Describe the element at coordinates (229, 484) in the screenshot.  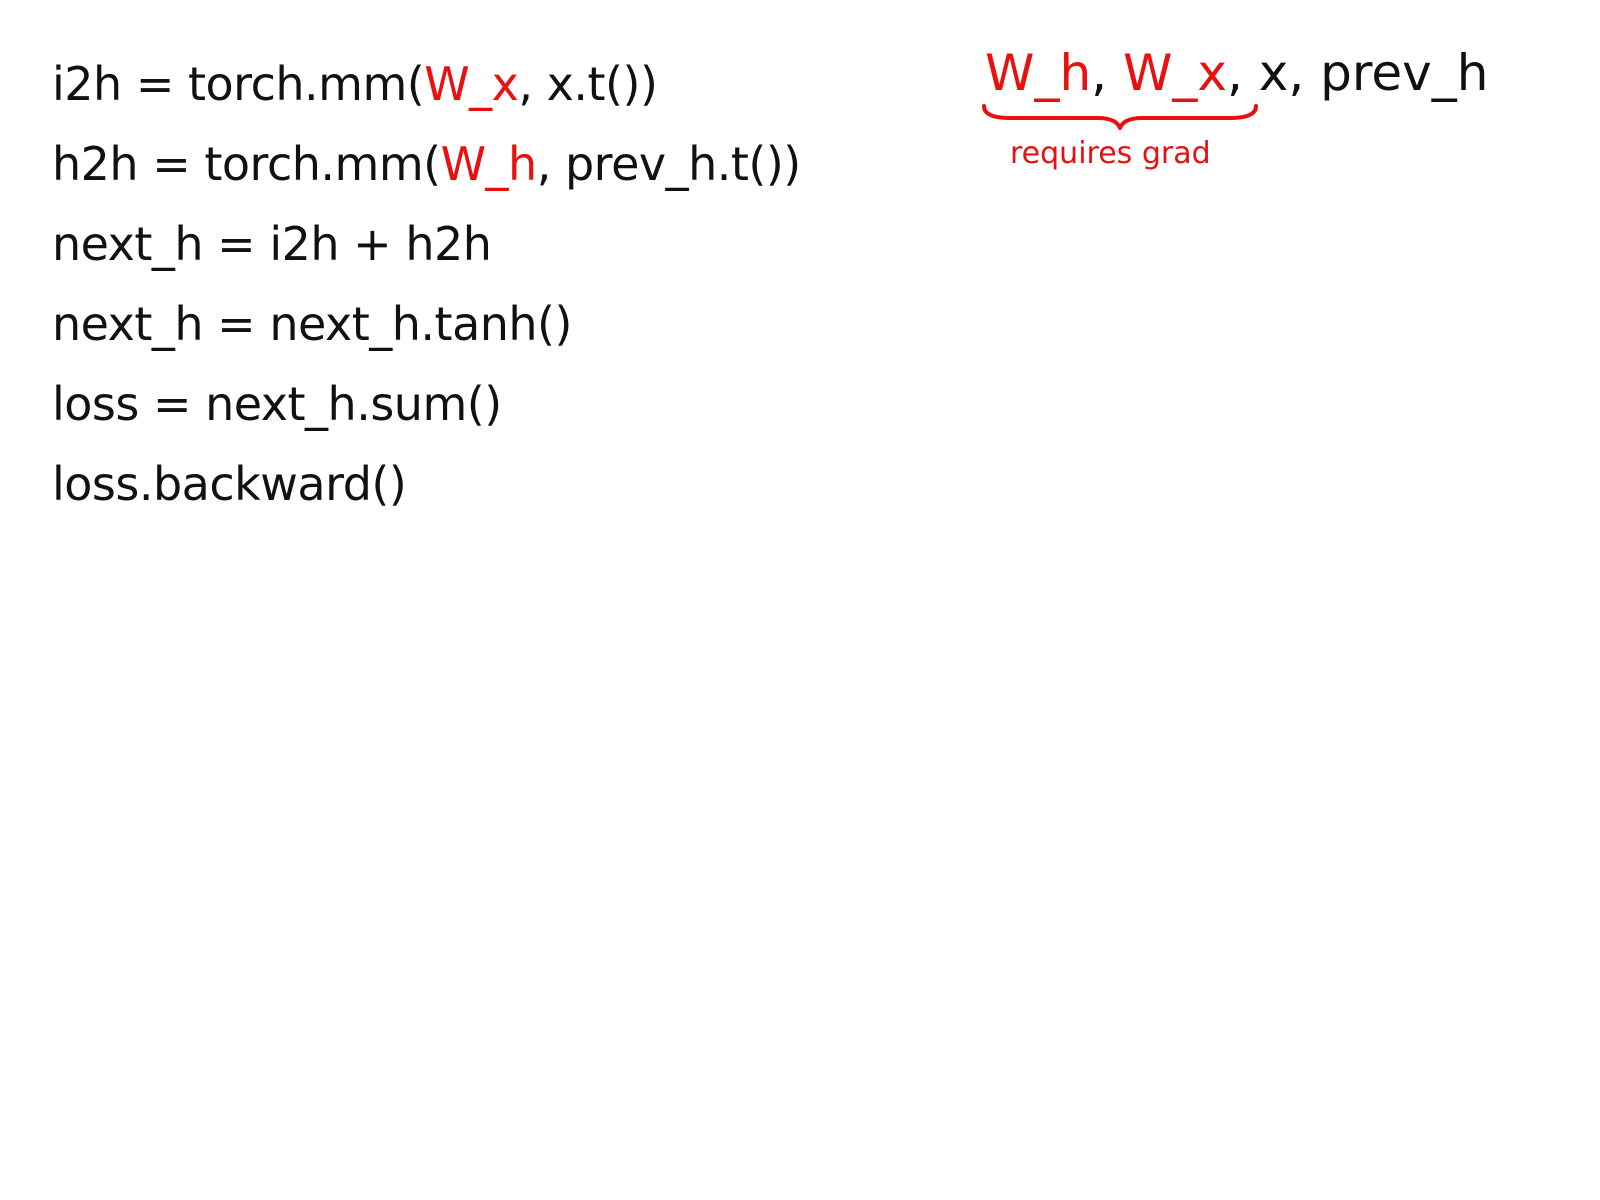
I see `code-text: loss.backward()` at that location.